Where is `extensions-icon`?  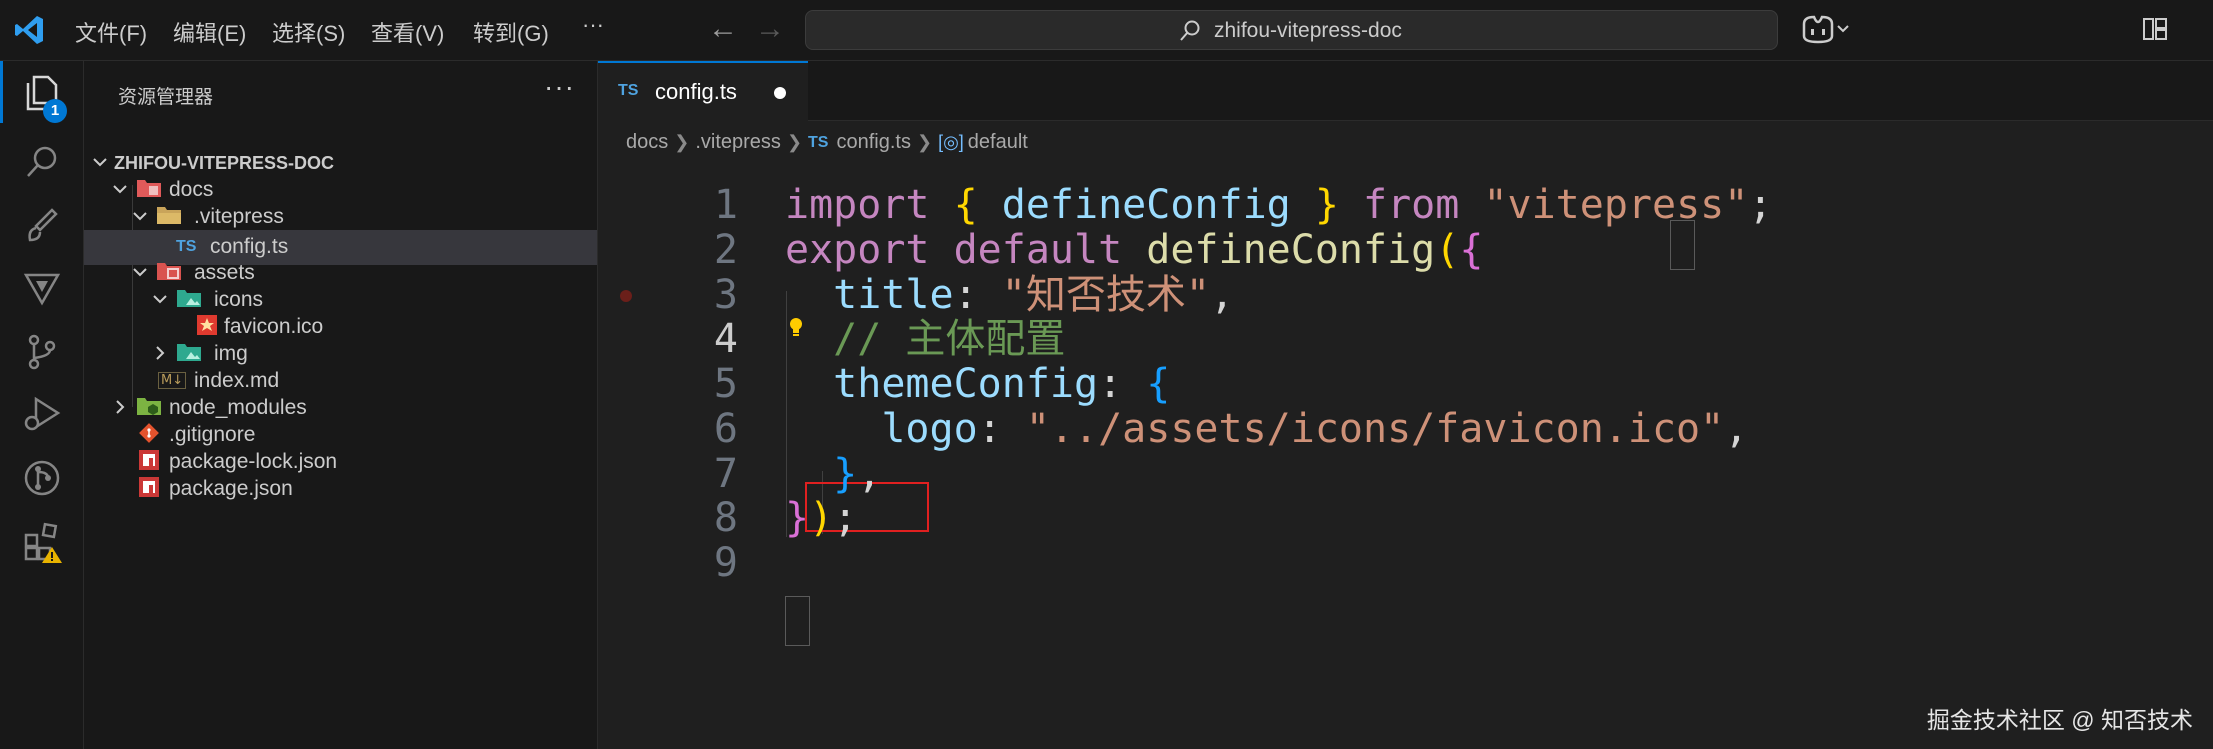
extensions-icon is located at coordinates (43, 542).